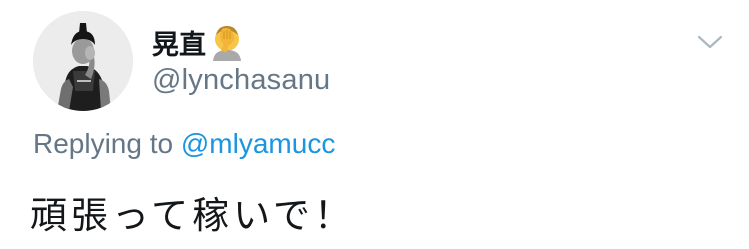 The image size is (749, 249). I want to click on display-name-row: 晃直, so click(199, 42).